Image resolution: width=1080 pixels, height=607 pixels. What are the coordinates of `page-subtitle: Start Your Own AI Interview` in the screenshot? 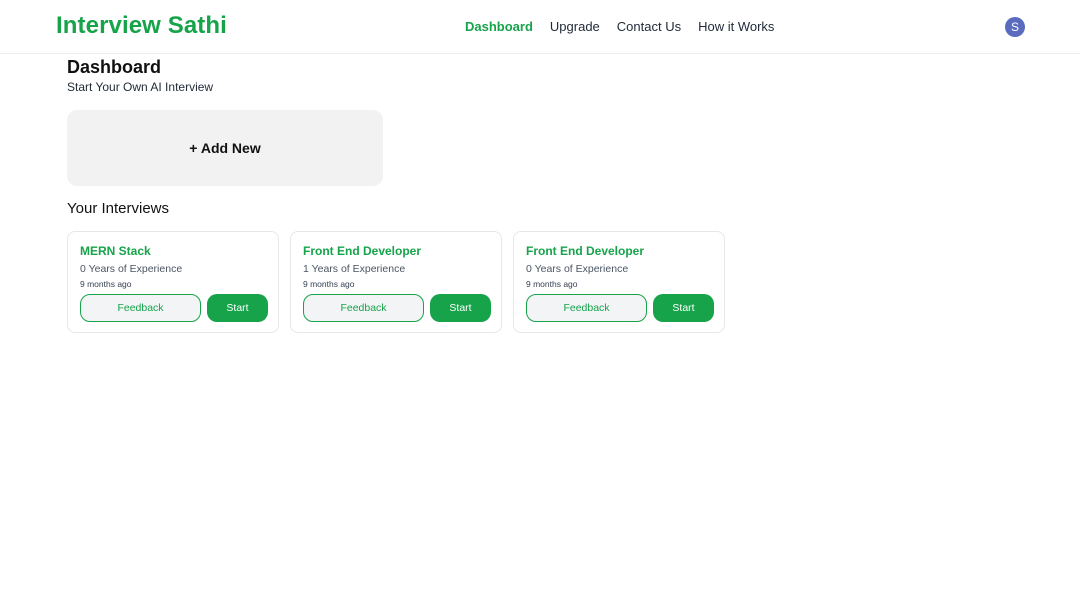 It's located at (140, 87).